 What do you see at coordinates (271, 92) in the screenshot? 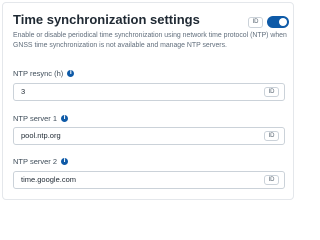
I see `ntp-resync-id-badge: ID` at bounding box center [271, 92].